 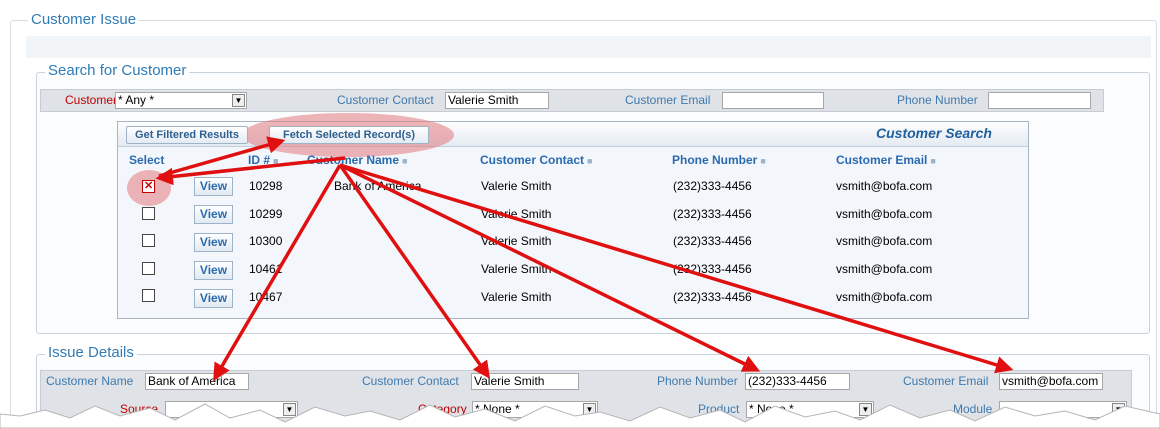 What do you see at coordinates (277, 273) in the screenshot?
I see `arrow-to-issue-name` at bounding box center [277, 273].